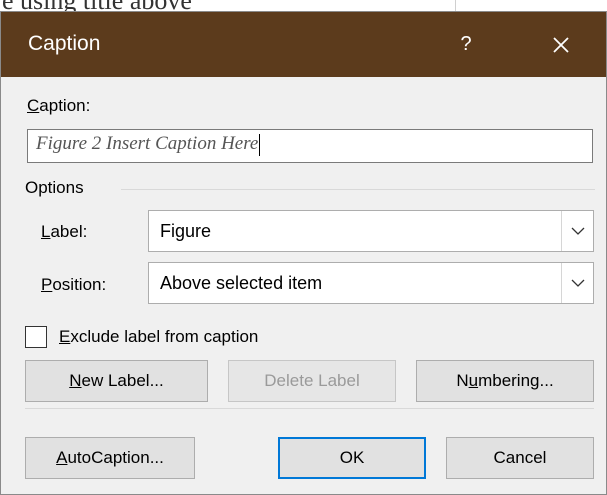 Image resolution: width=607 pixels, height=495 pixels. Describe the element at coordinates (358, 189) in the screenshot. I see `options-group-divider` at that location.